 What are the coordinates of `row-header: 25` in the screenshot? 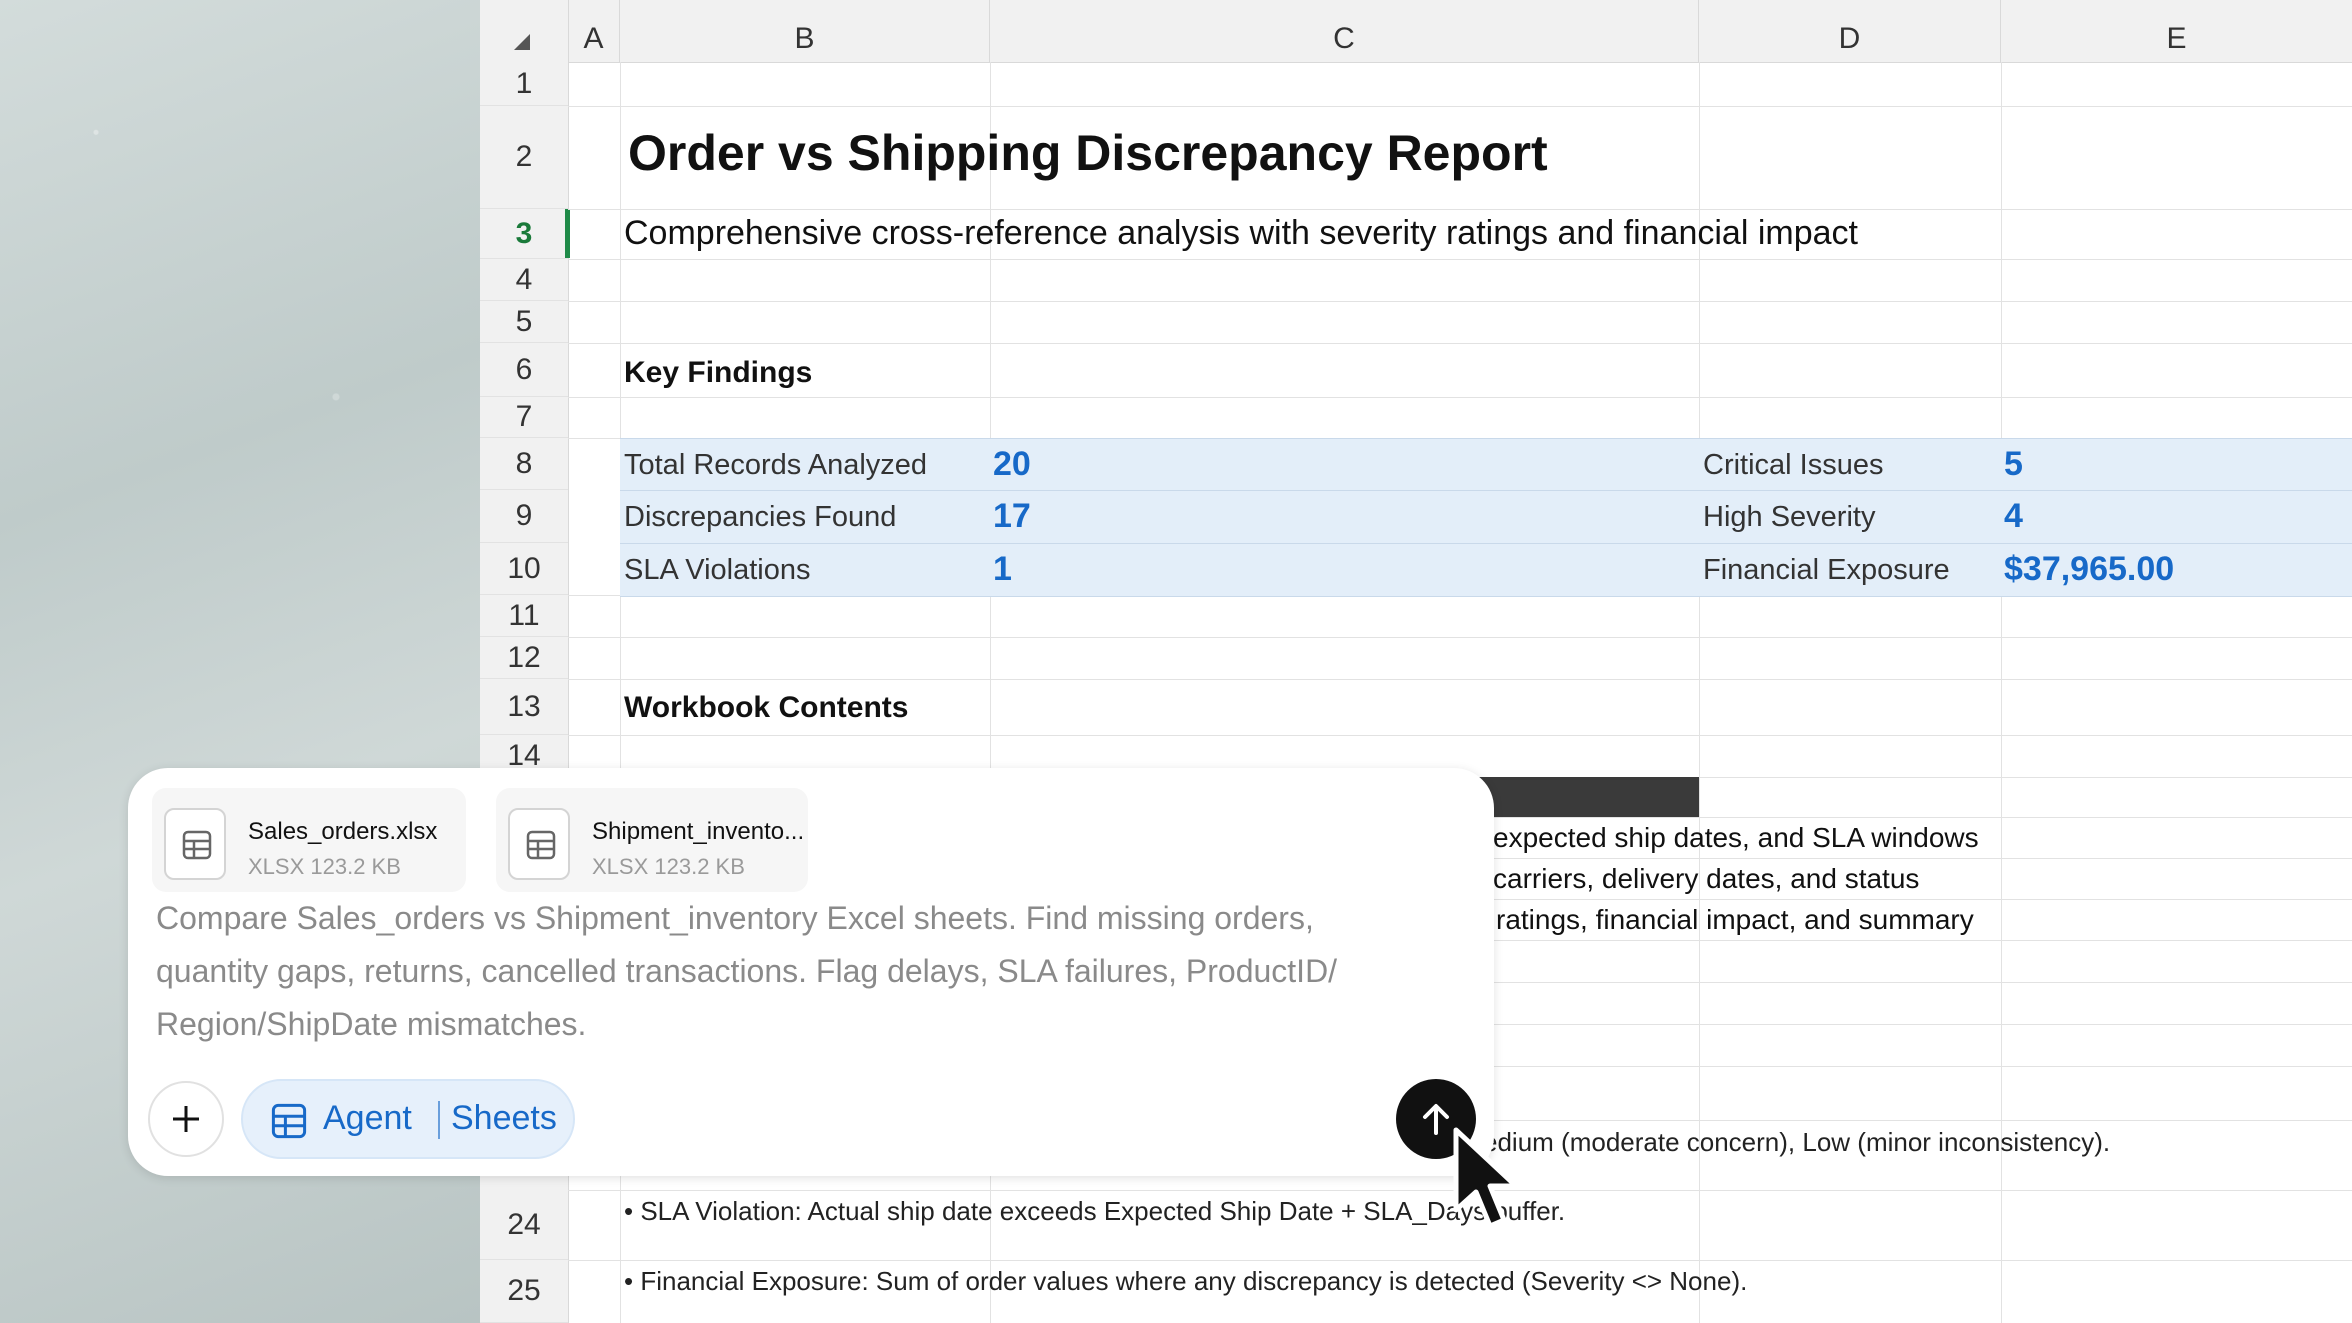 It's located at (524, 1291).